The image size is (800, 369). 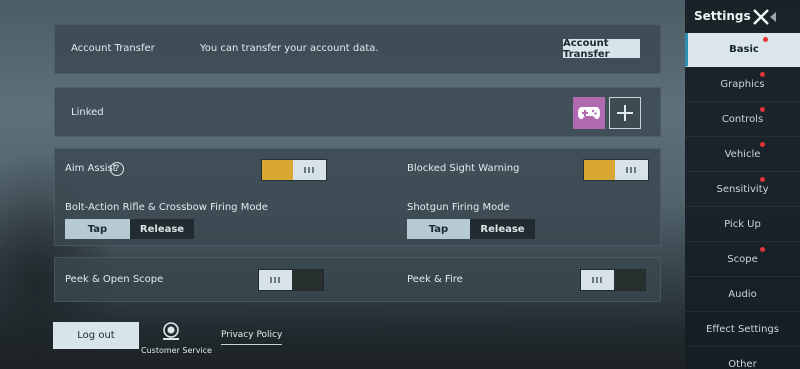 I want to click on logout-button: Log out, so click(x=96, y=335).